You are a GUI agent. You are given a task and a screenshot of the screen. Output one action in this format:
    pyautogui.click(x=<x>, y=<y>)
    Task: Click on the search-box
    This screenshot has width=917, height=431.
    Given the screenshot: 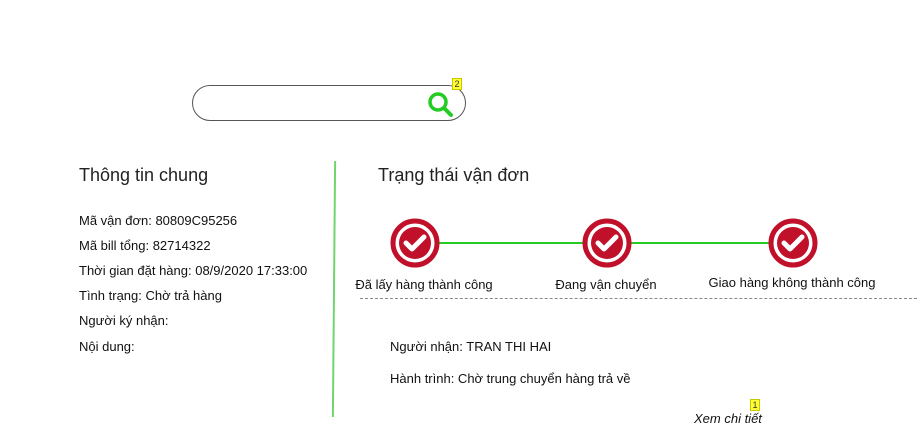 What is the action you would take?
    pyautogui.click(x=329, y=103)
    